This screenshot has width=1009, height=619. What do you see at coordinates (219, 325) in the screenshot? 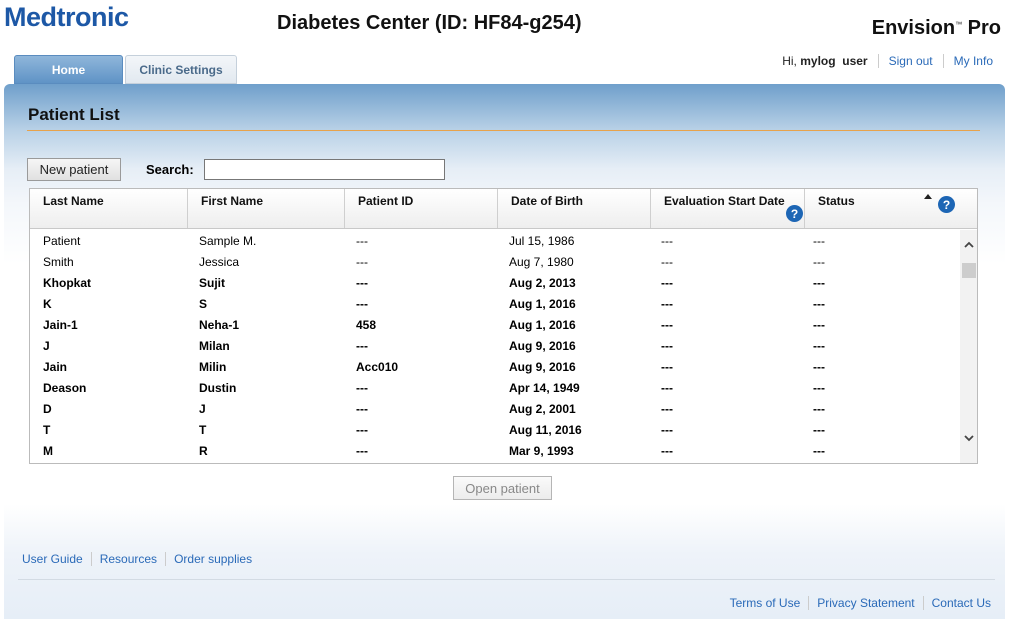
I see `cell-first-name: Neha-1` at bounding box center [219, 325].